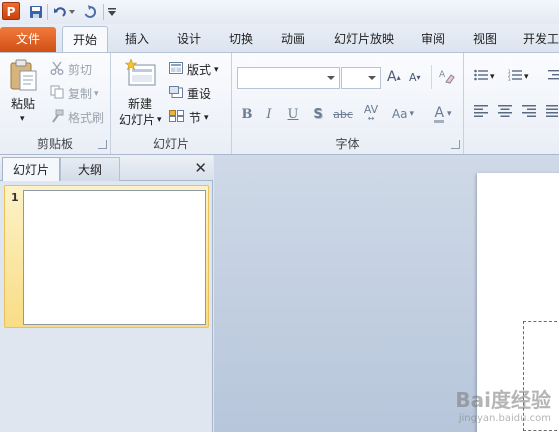  What do you see at coordinates (57, 69) in the screenshot?
I see `scissors-icon` at bounding box center [57, 69].